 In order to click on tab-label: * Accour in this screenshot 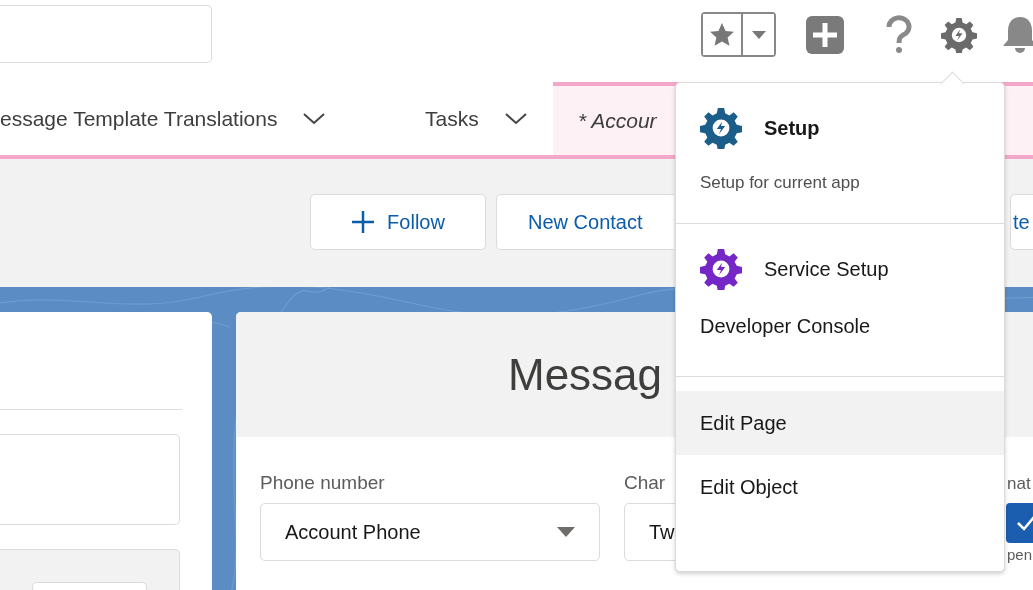, I will do `click(617, 120)`.